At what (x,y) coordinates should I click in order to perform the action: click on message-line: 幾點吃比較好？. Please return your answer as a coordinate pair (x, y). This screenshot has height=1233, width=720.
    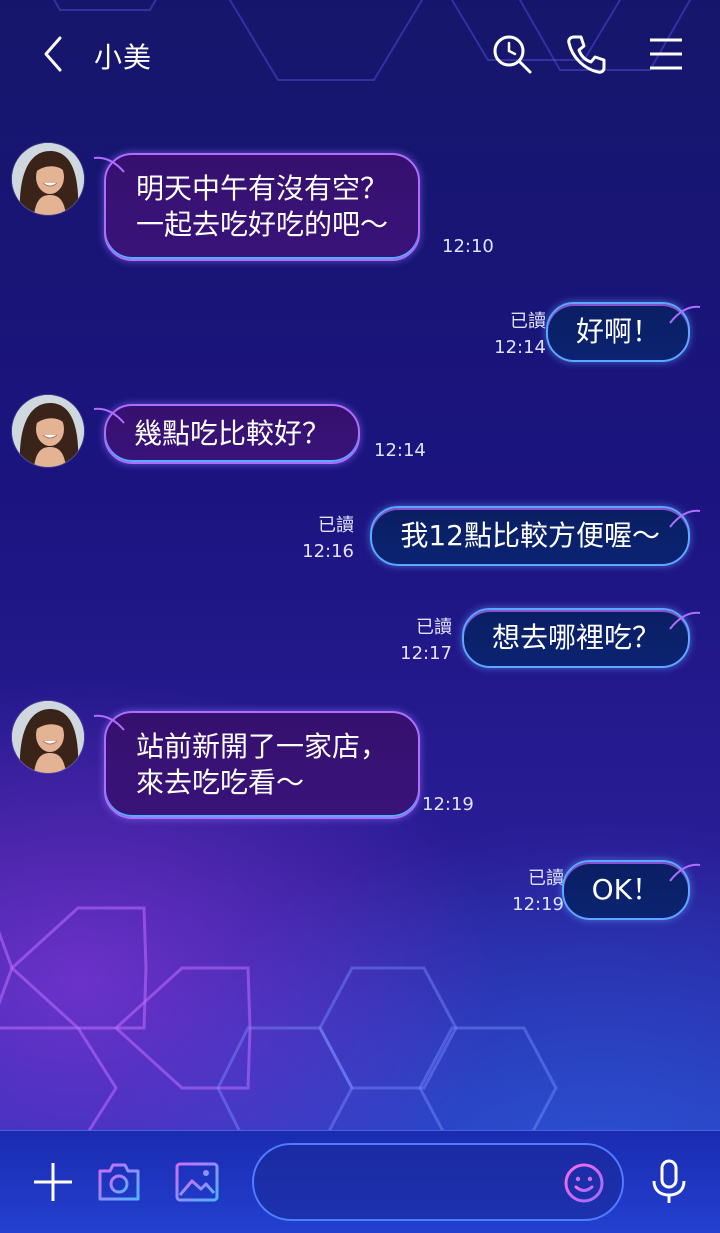
    Looking at the image, I should click on (232, 433).